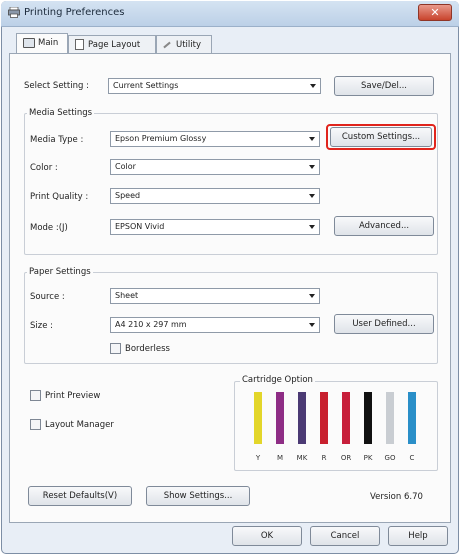  I want to click on tab-utility: Utility, so click(184, 45).